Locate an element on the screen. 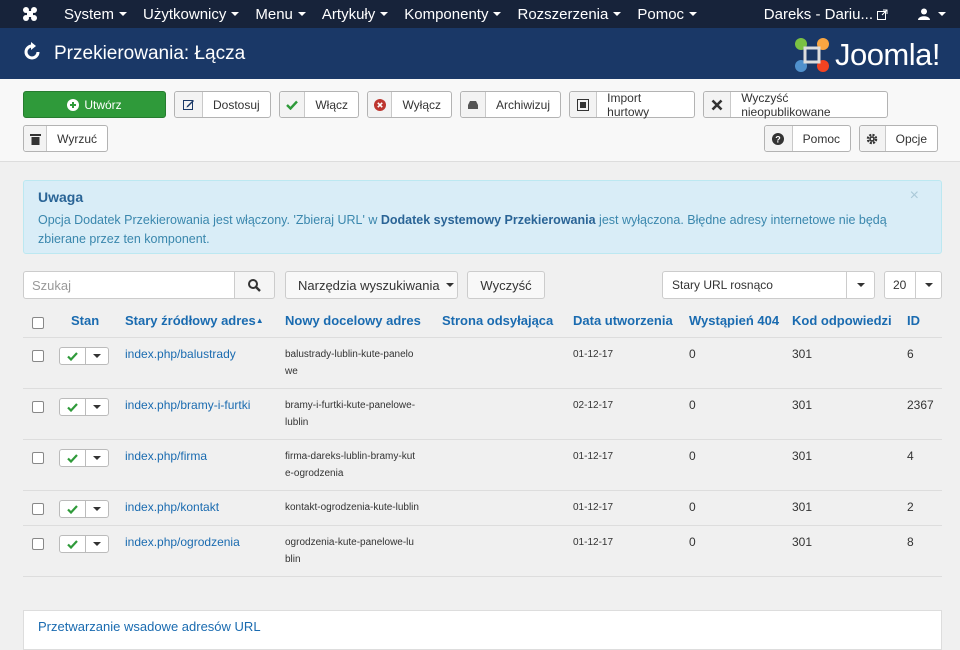  close-icon: × is located at coordinates (914, 196).